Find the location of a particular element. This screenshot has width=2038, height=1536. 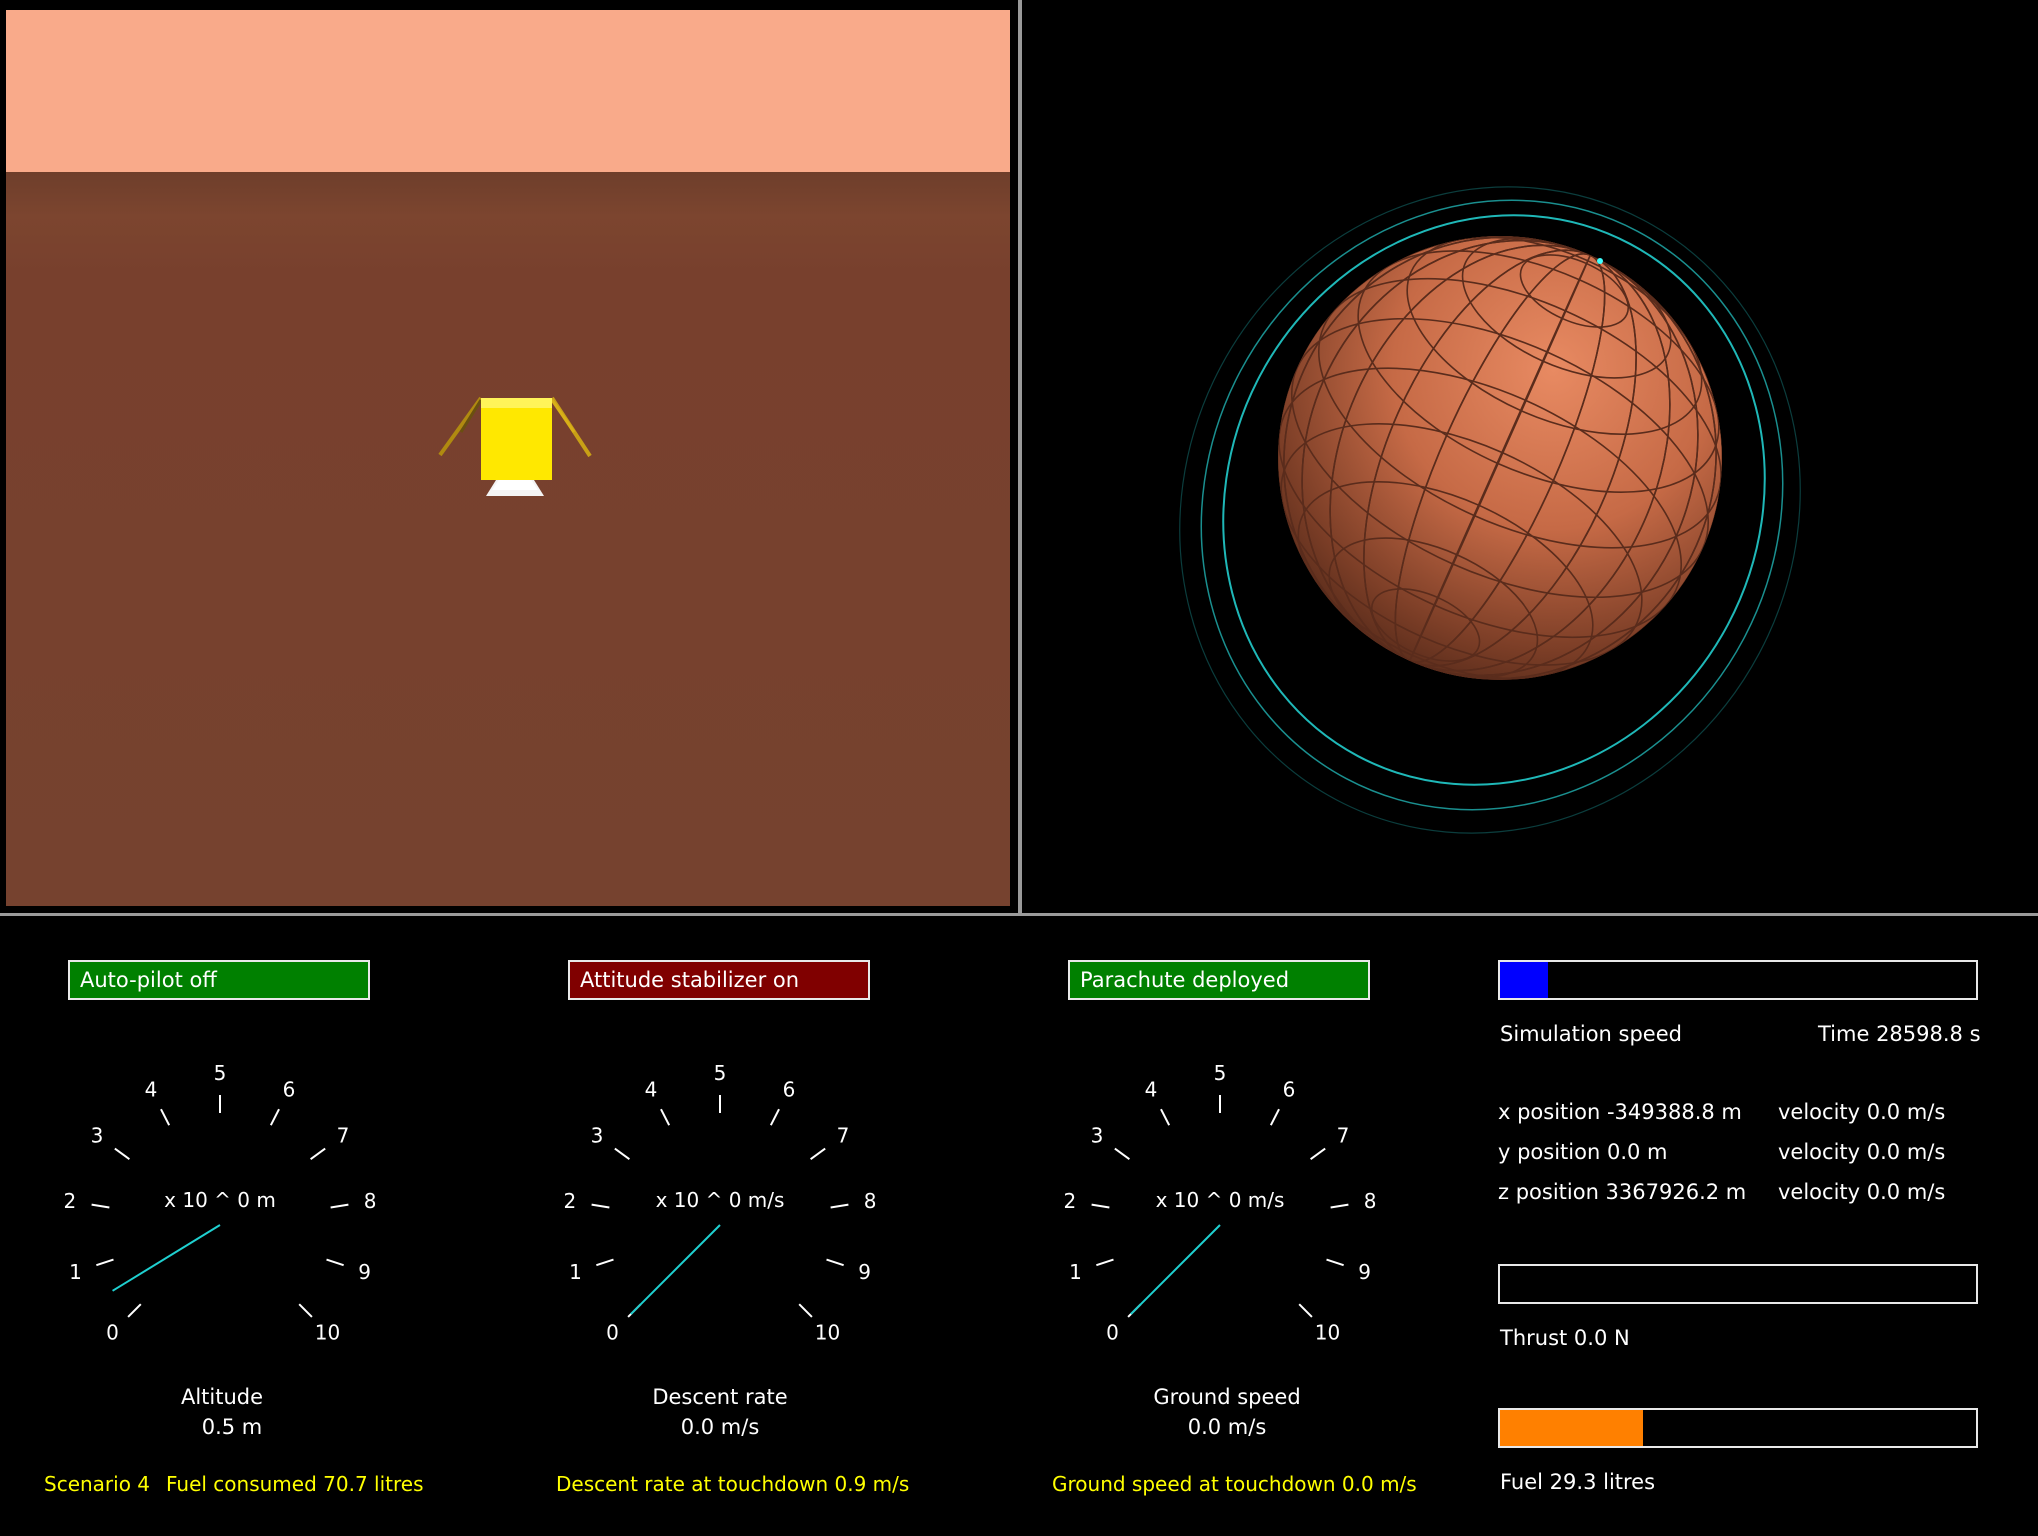

thrust-label: Thrust 0.0 N is located at coordinates (1565, 1338).